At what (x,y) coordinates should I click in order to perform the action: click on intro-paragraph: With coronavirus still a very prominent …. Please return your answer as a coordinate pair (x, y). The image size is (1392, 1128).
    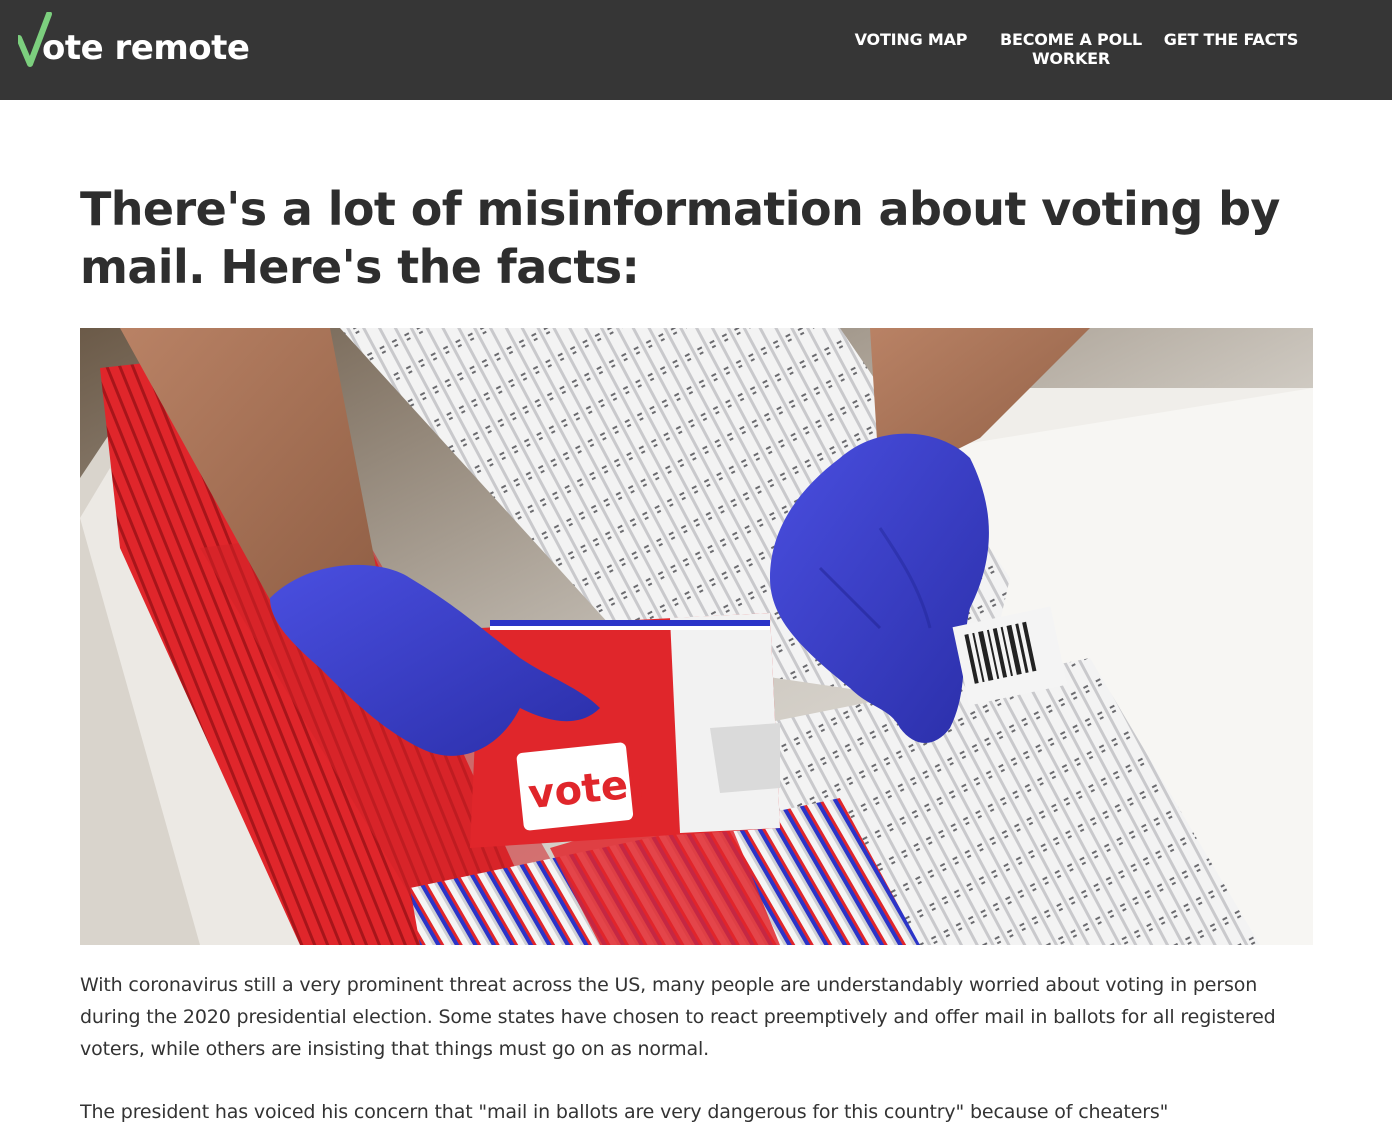
    Looking at the image, I should click on (678, 1017).